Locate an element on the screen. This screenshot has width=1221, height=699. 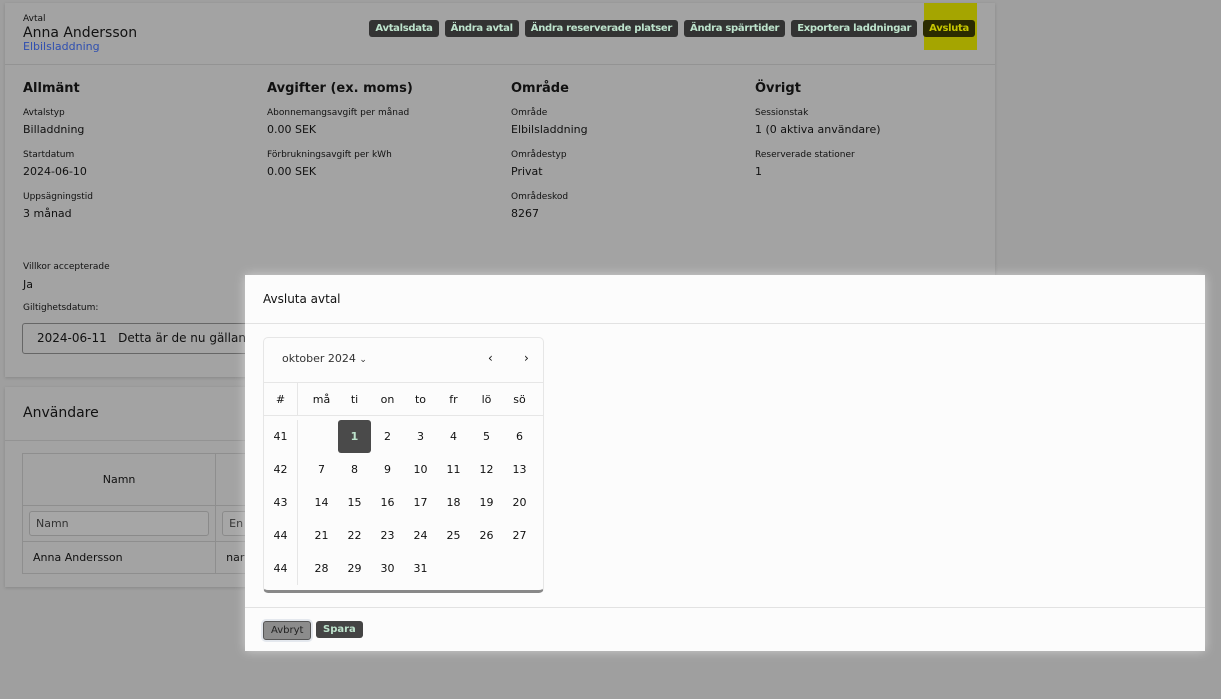
user-name-cell: Anna Andersson is located at coordinates (119, 557).